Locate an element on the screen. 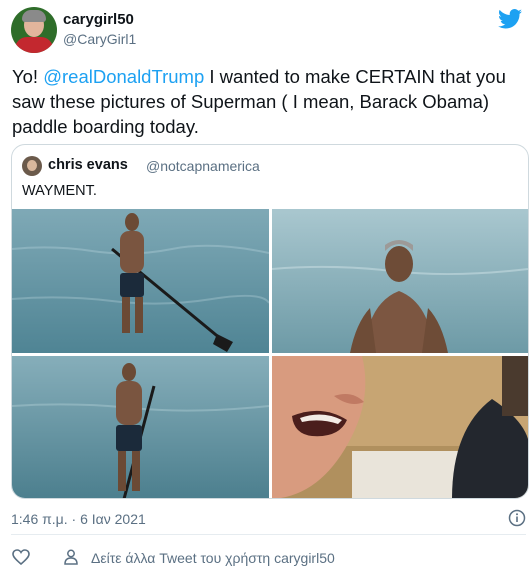  photo-paddling is located at coordinates (140, 427).